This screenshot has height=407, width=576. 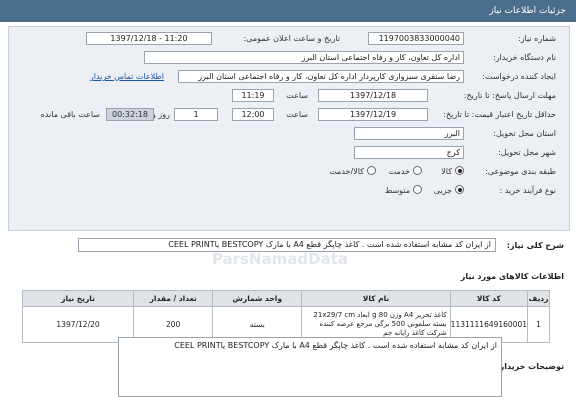 I want to click on category-radio-goods, so click(x=459, y=170).